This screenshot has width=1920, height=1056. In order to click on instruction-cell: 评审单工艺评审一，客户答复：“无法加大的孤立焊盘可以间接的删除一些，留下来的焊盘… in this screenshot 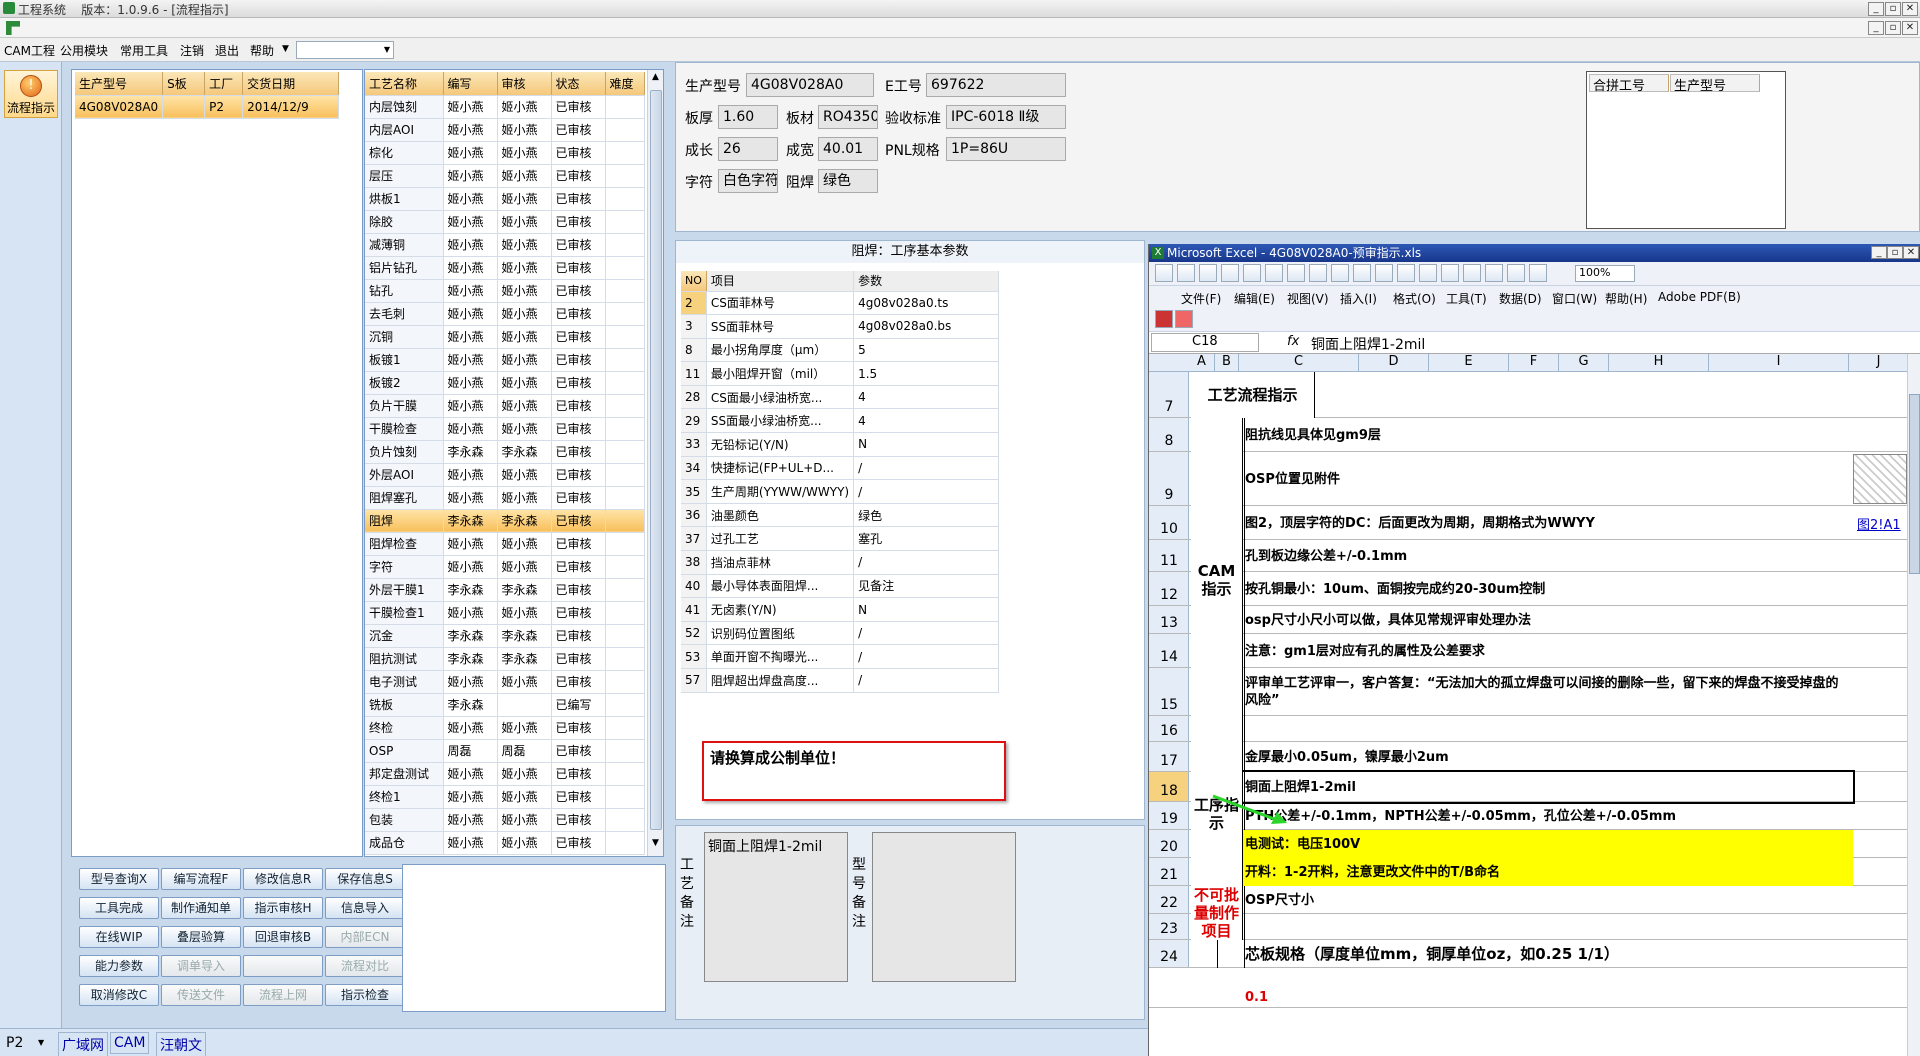, I will do `click(1547, 692)`.